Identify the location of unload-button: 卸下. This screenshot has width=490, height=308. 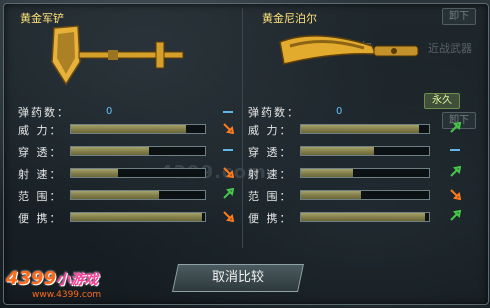
(459, 16).